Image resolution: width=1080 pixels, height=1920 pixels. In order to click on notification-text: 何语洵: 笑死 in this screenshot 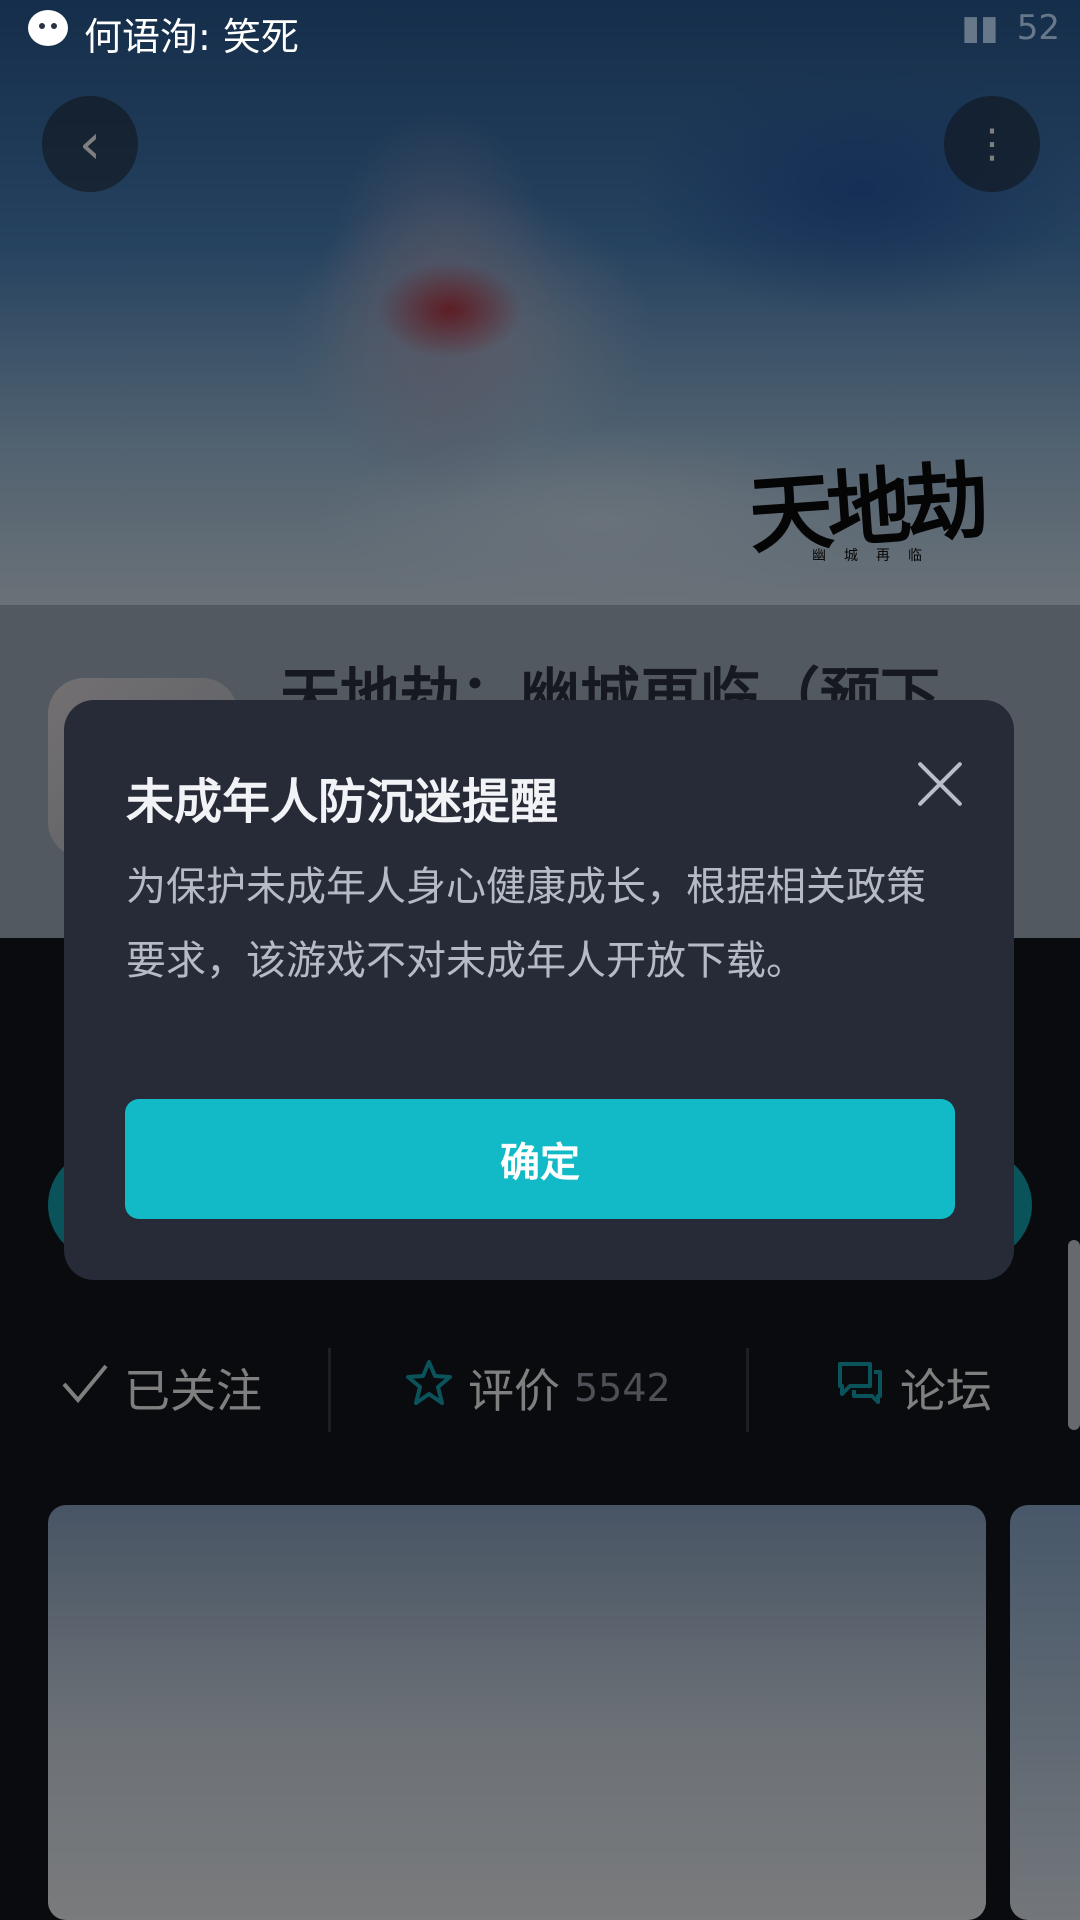, I will do `click(191, 37)`.